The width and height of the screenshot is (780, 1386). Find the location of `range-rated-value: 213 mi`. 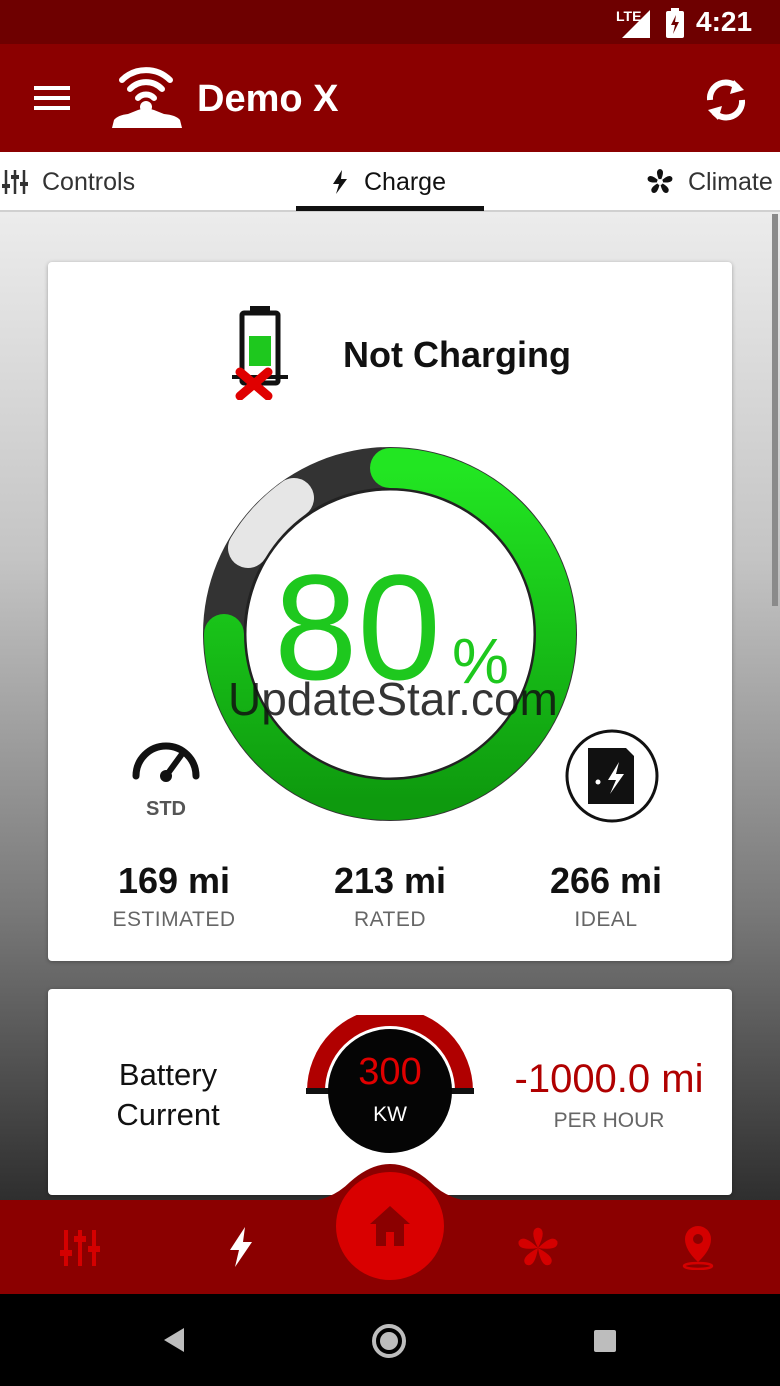

range-rated-value: 213 mi is located at coordinates (390, 880).